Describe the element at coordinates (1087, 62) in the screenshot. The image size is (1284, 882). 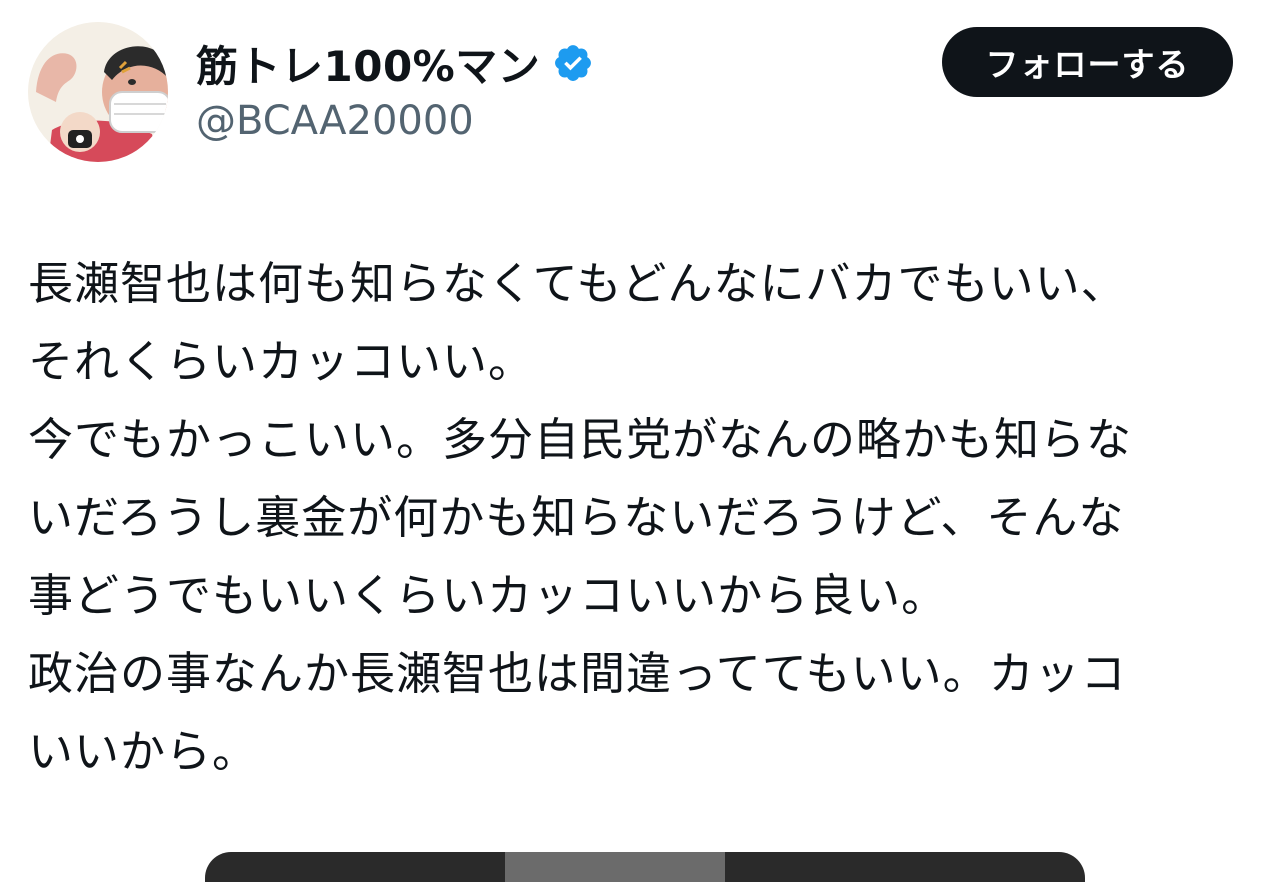
I see `follow-button: フォローする` at that location.